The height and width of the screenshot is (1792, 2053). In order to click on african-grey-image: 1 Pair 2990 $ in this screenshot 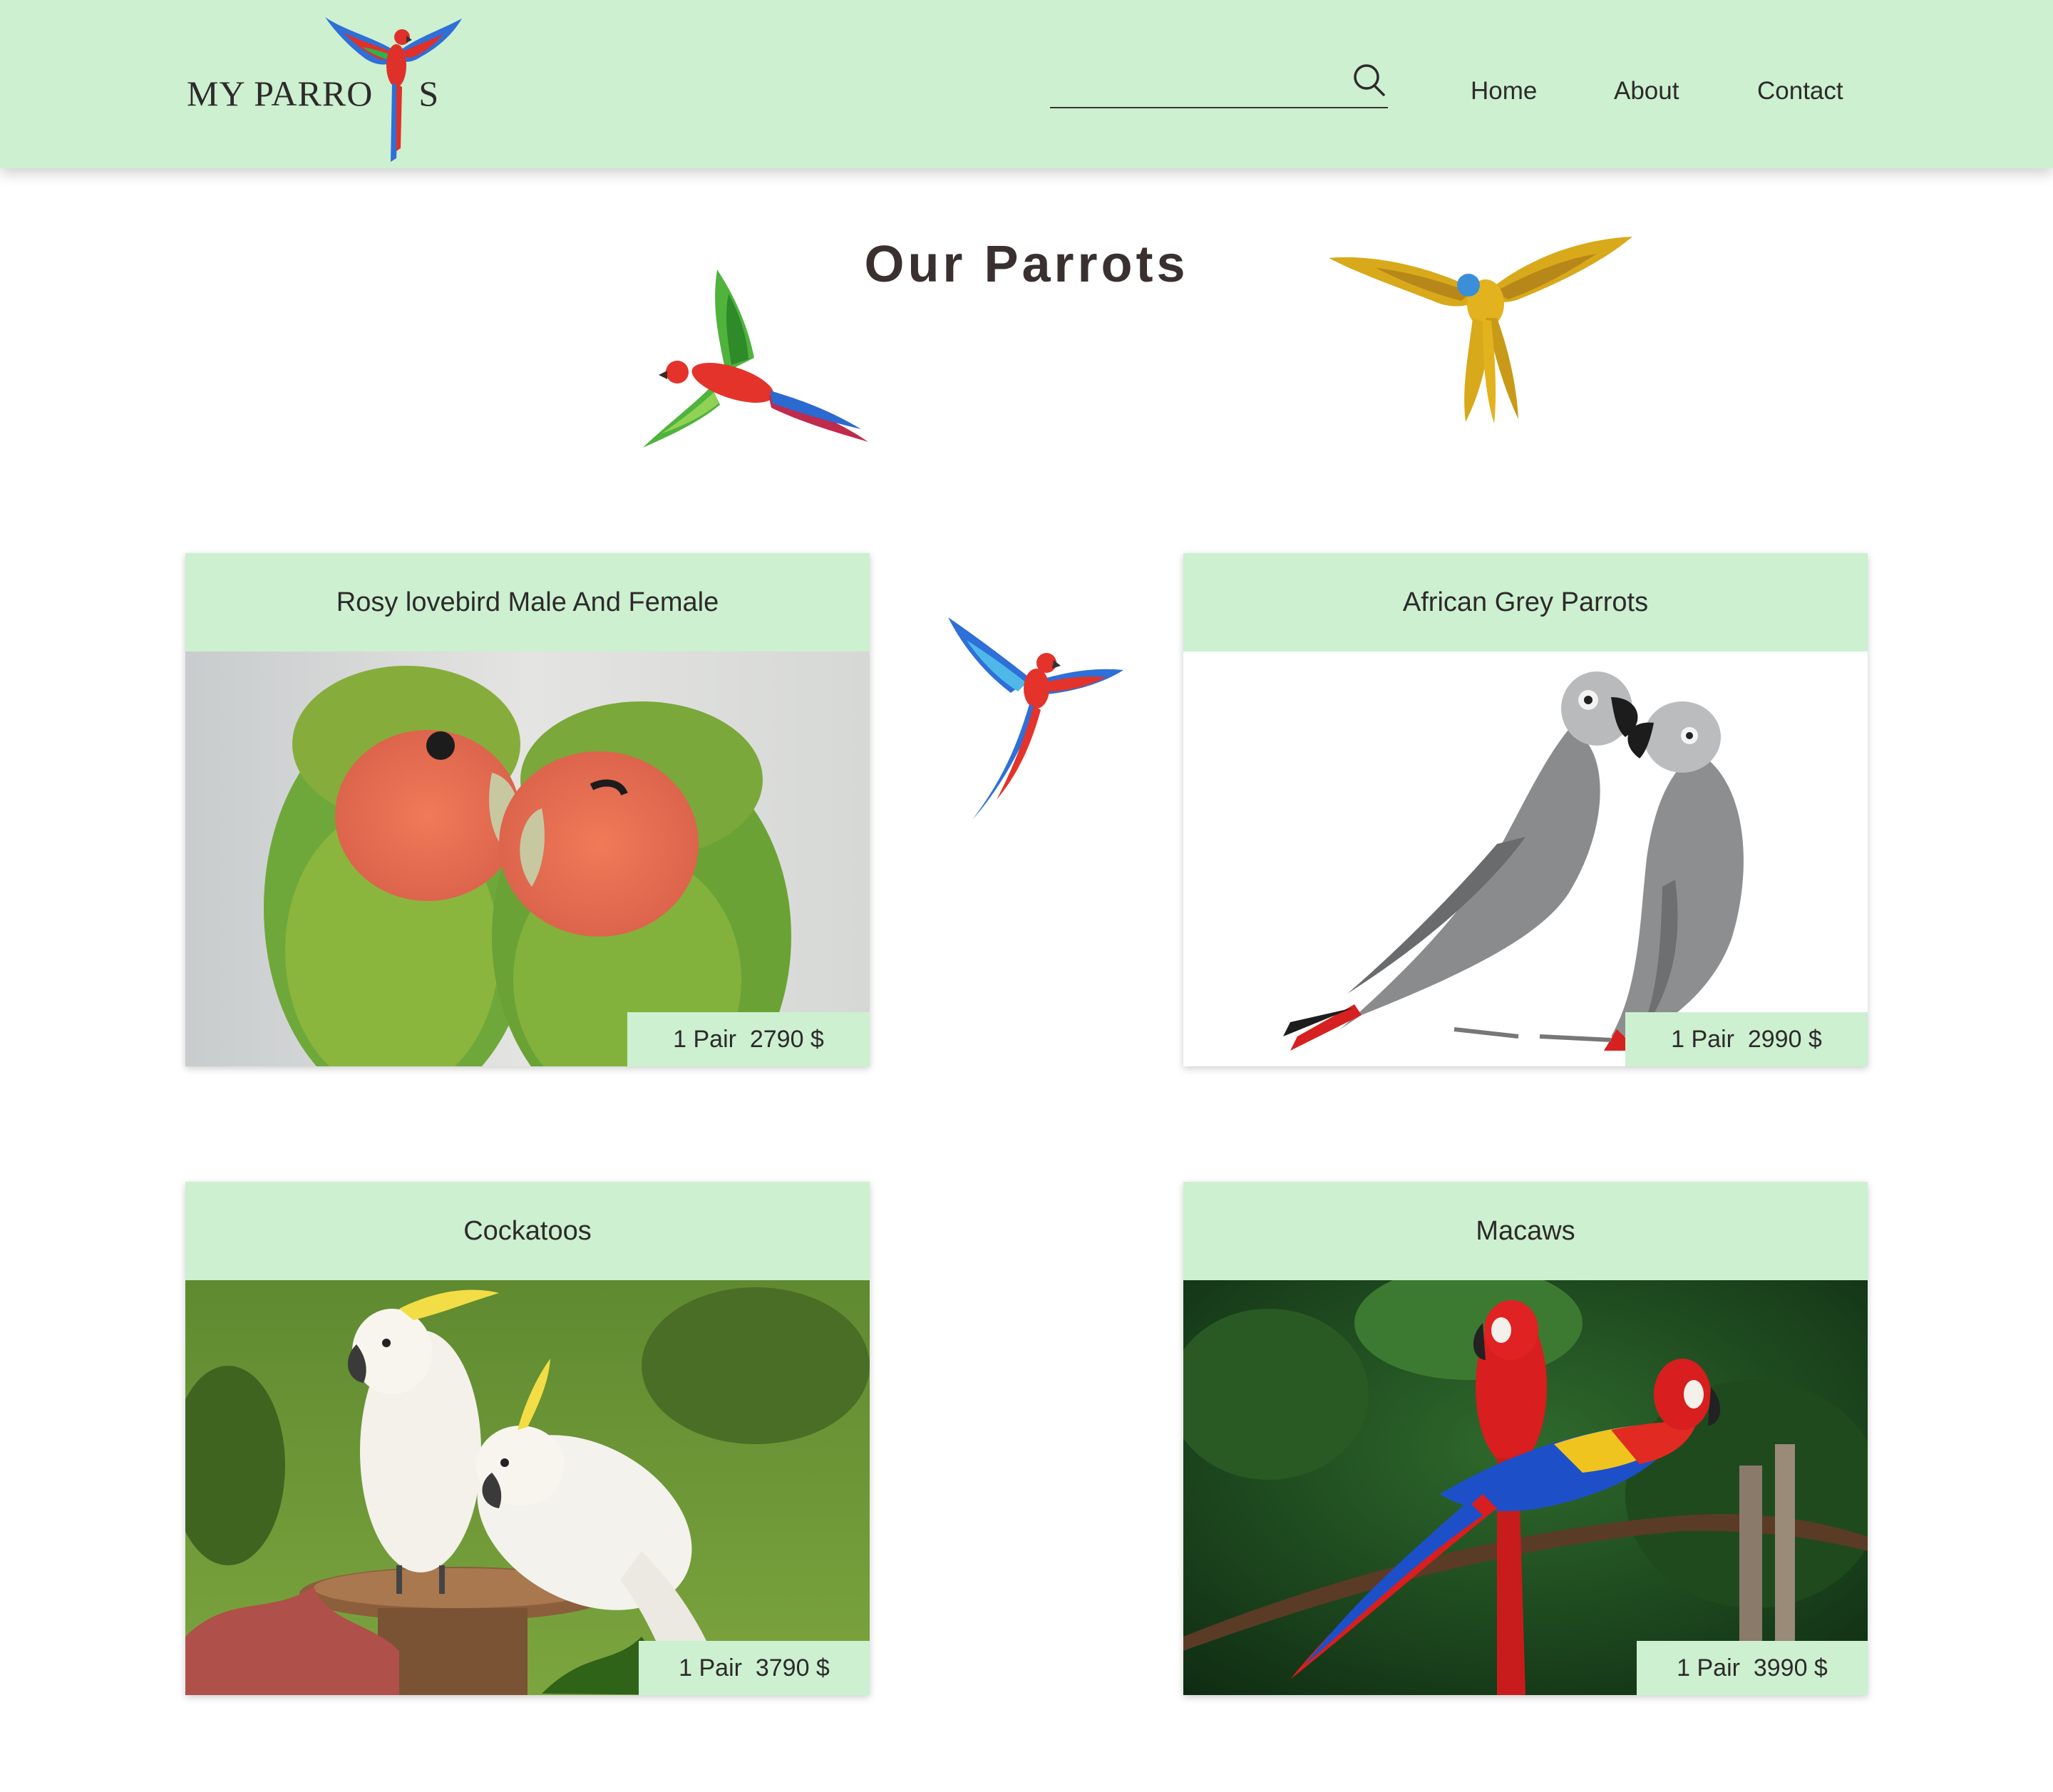, I will do `click(1525, 859)`.